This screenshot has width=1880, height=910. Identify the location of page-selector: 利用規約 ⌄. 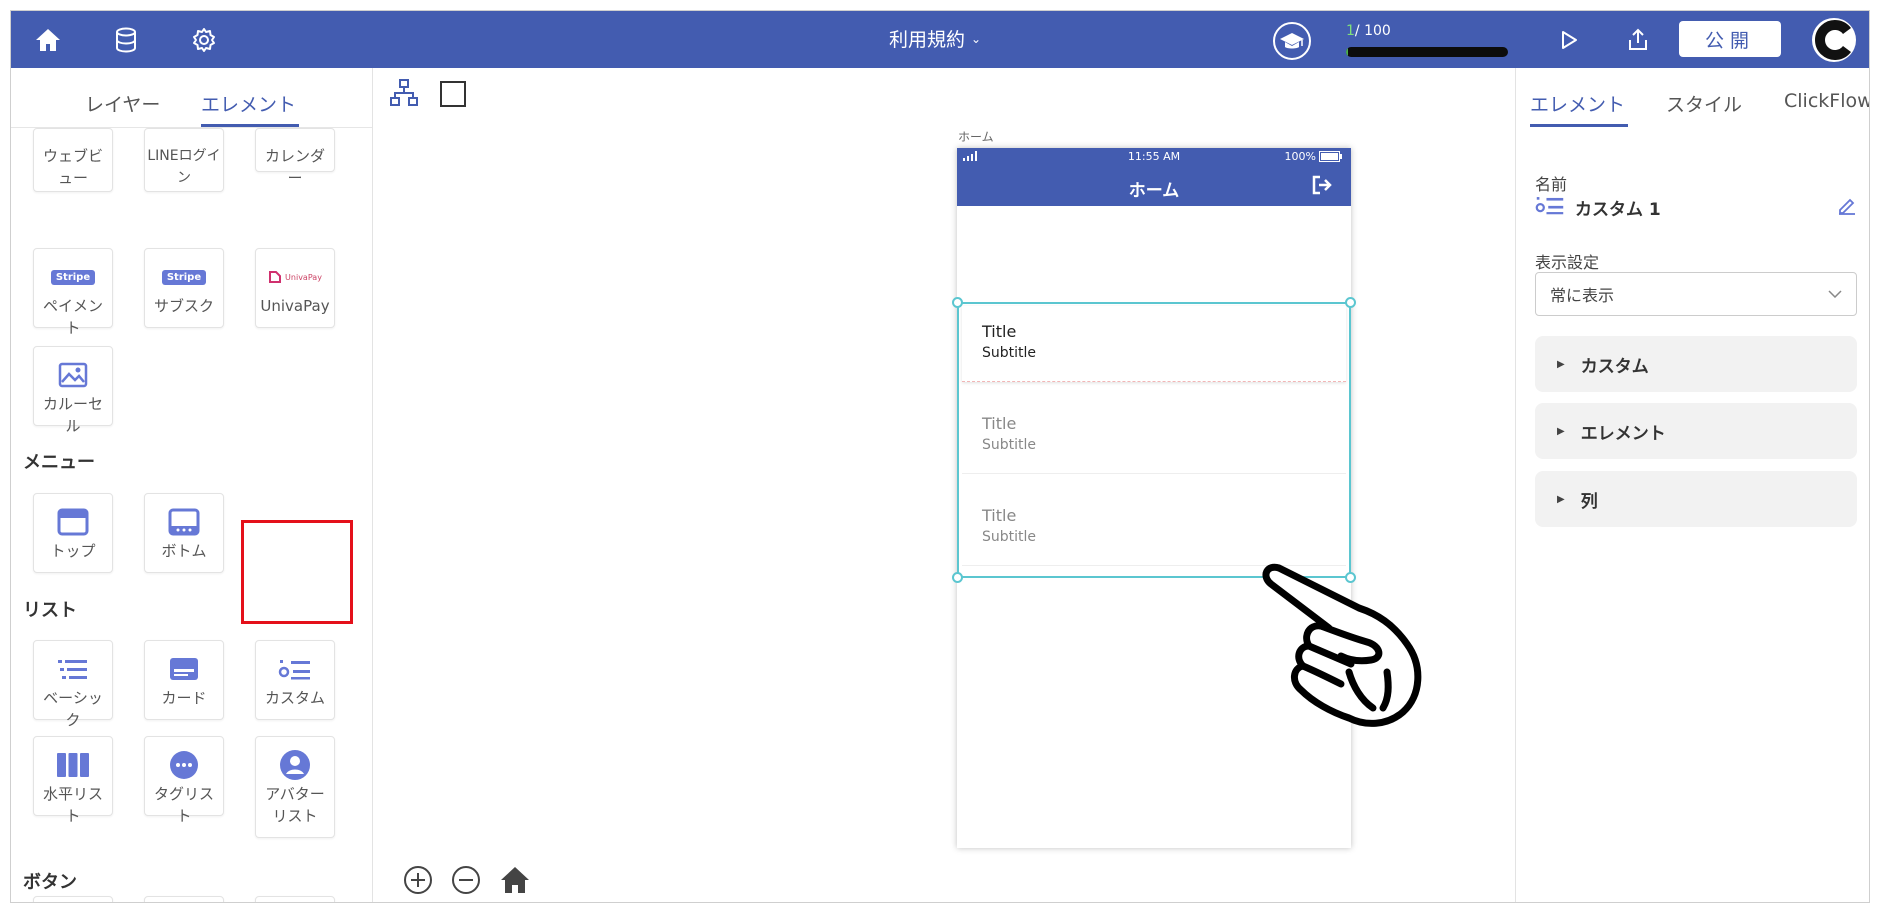
(935, 38).